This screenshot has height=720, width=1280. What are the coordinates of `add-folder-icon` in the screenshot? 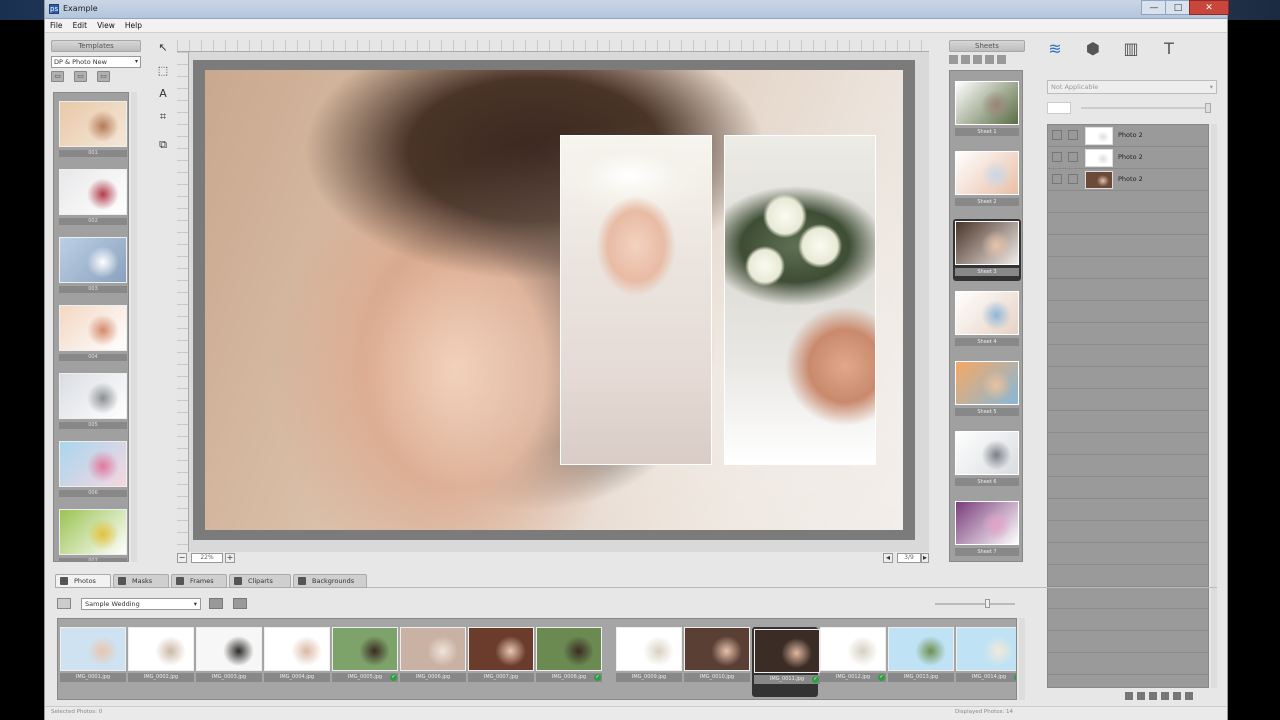 It's located at (240, 603).